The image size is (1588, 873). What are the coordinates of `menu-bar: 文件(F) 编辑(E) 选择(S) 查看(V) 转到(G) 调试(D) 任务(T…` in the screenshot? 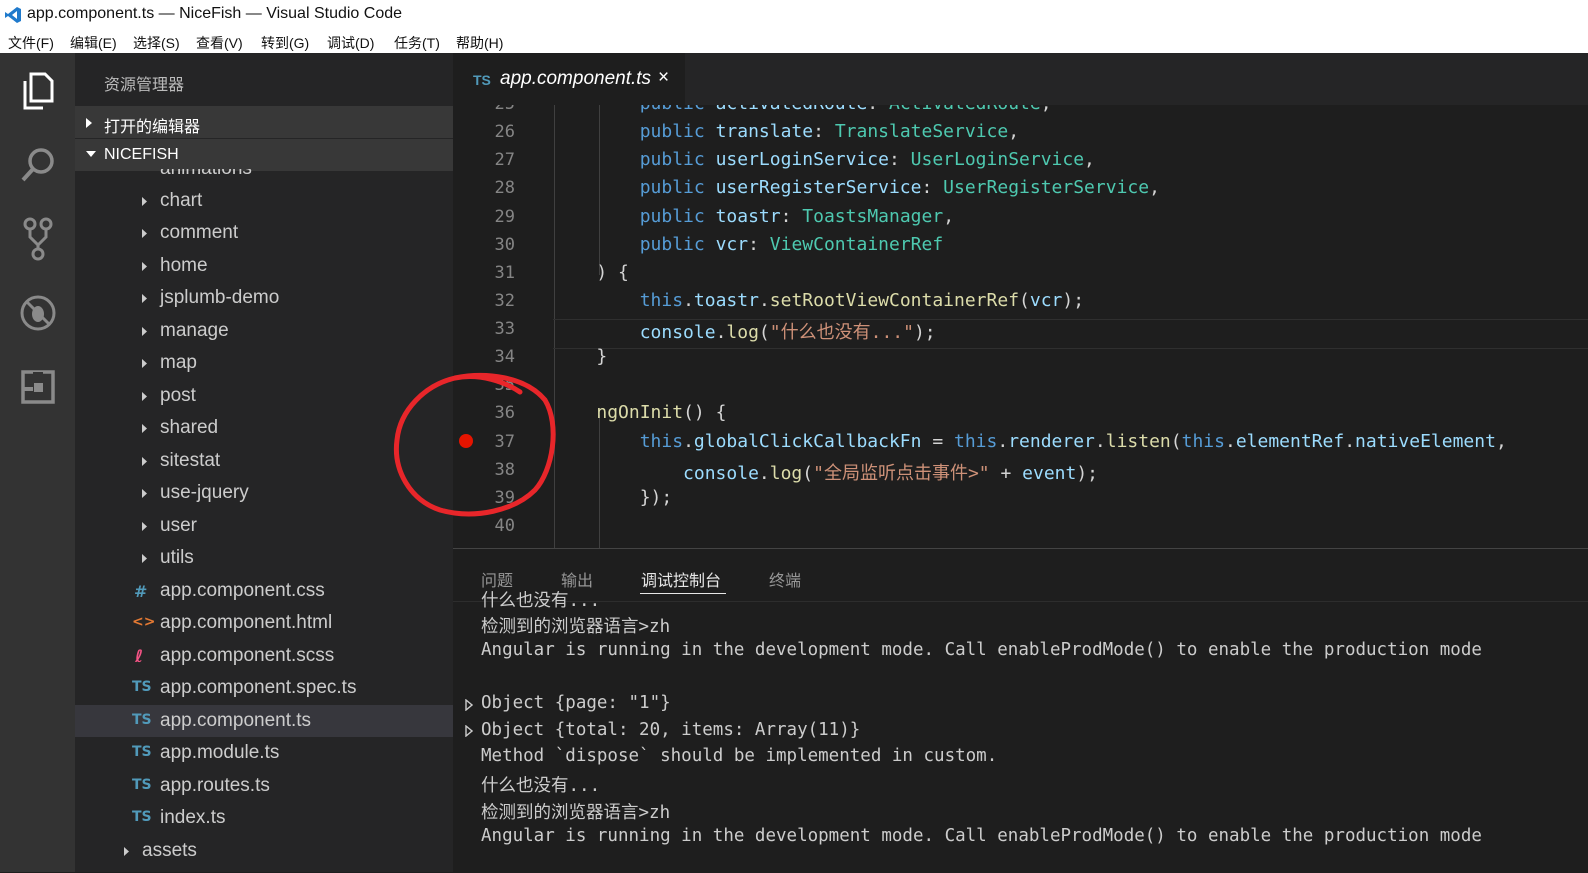 It's located at (794, 41).